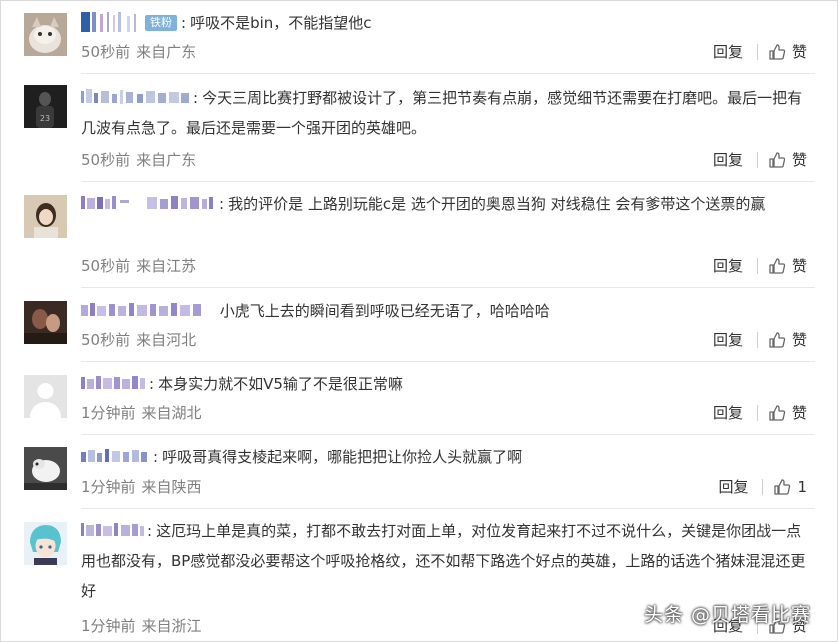 The image size is (838, 642). Describe the element at coordinates (802, 487) in the screenshot. I see `like-count: 1` at that location.